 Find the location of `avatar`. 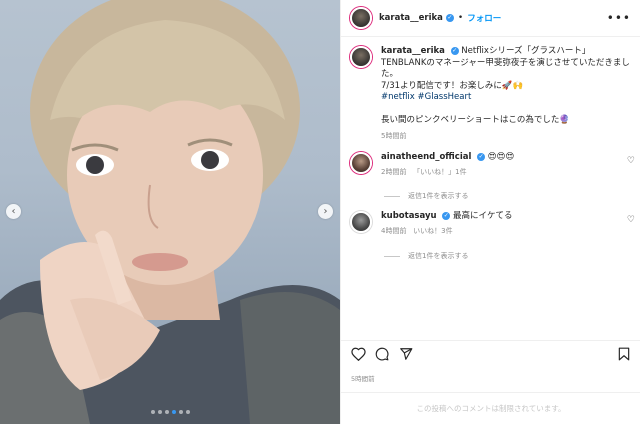

avatar is located at coordinates (361, 18).